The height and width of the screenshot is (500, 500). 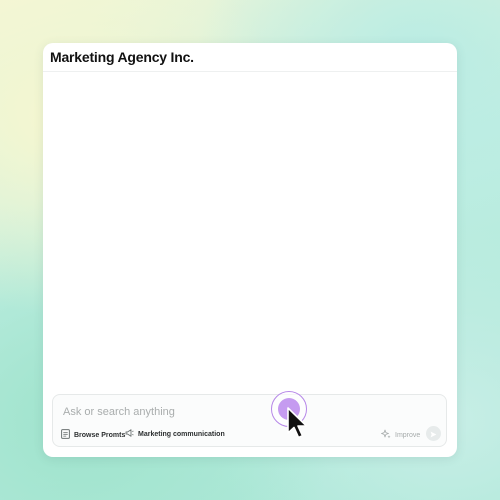 I want to click on megaphone-icon, so click(x=129, y=434).